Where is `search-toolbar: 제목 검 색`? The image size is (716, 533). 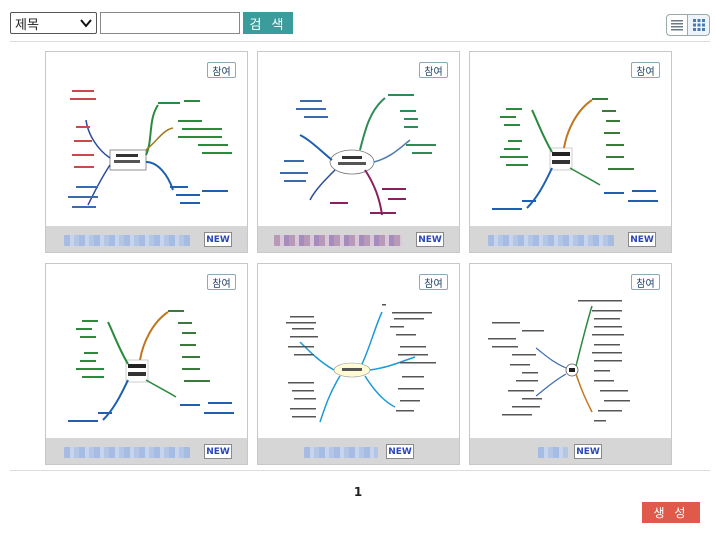
search-toolbar: 제목 검 색 is located at coordinates (151, 23).